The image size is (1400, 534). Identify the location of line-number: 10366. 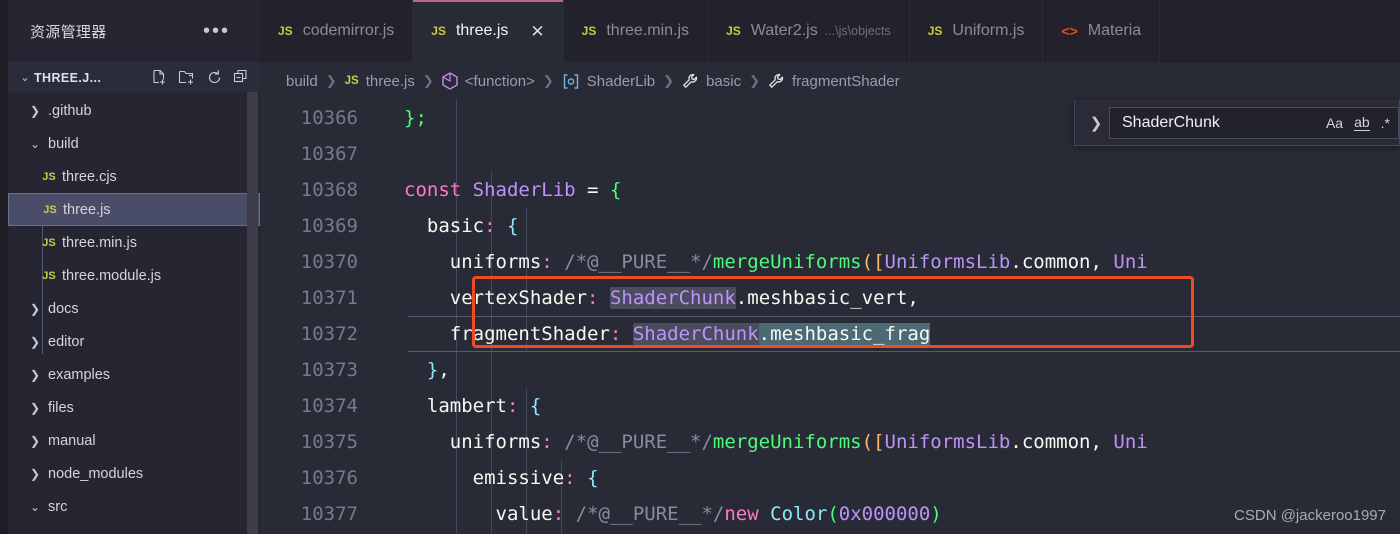
(329, 118).